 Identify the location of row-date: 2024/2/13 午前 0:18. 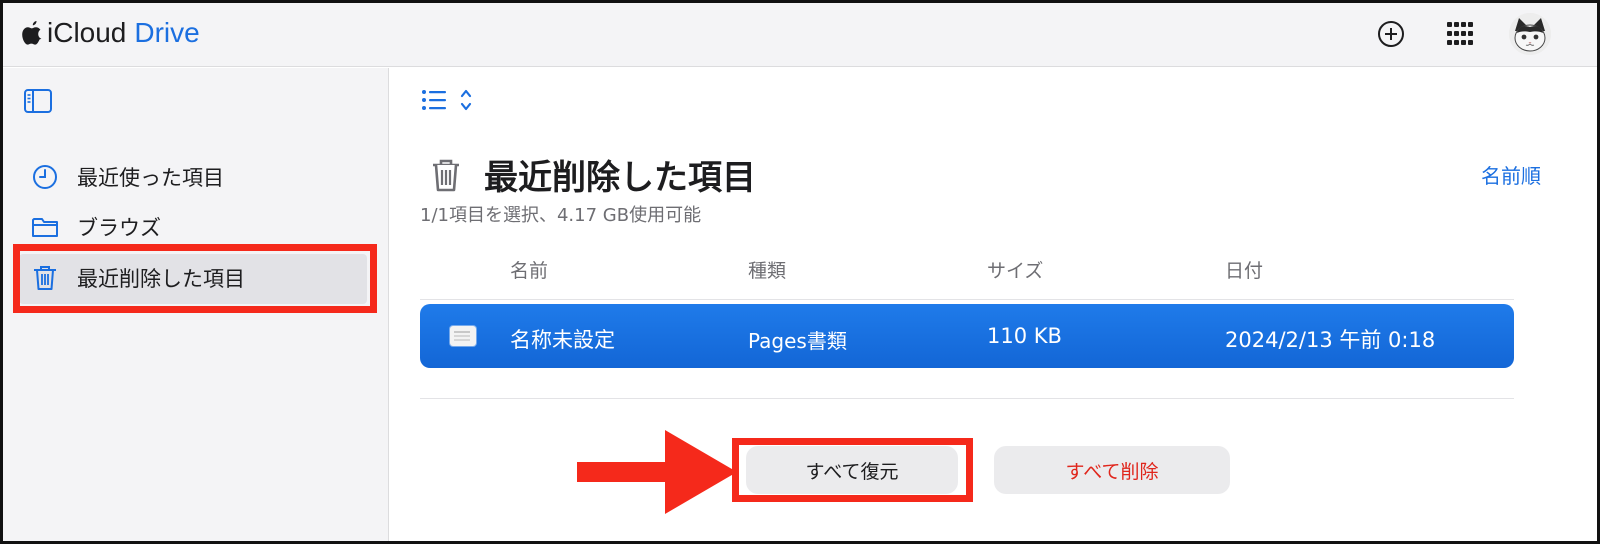
(1330, 340).